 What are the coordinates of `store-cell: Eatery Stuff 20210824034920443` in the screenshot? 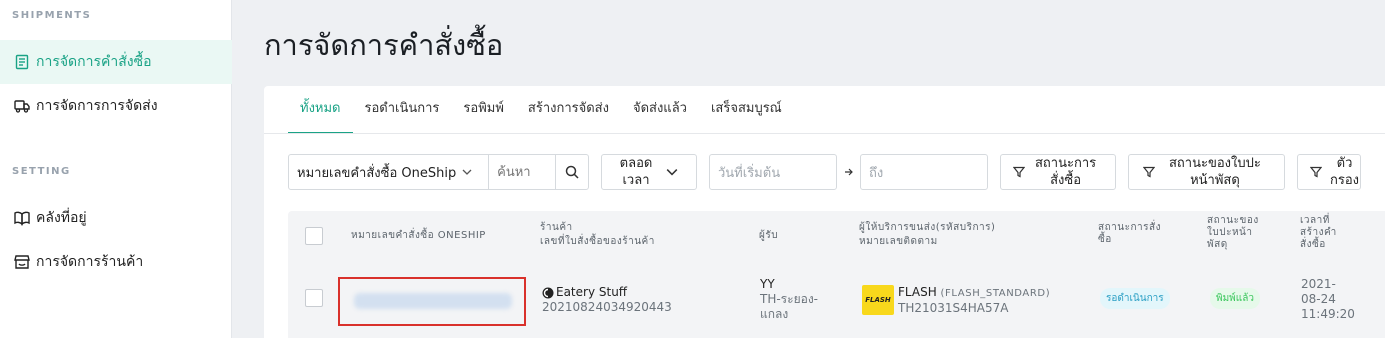 It's located at (607, 300).